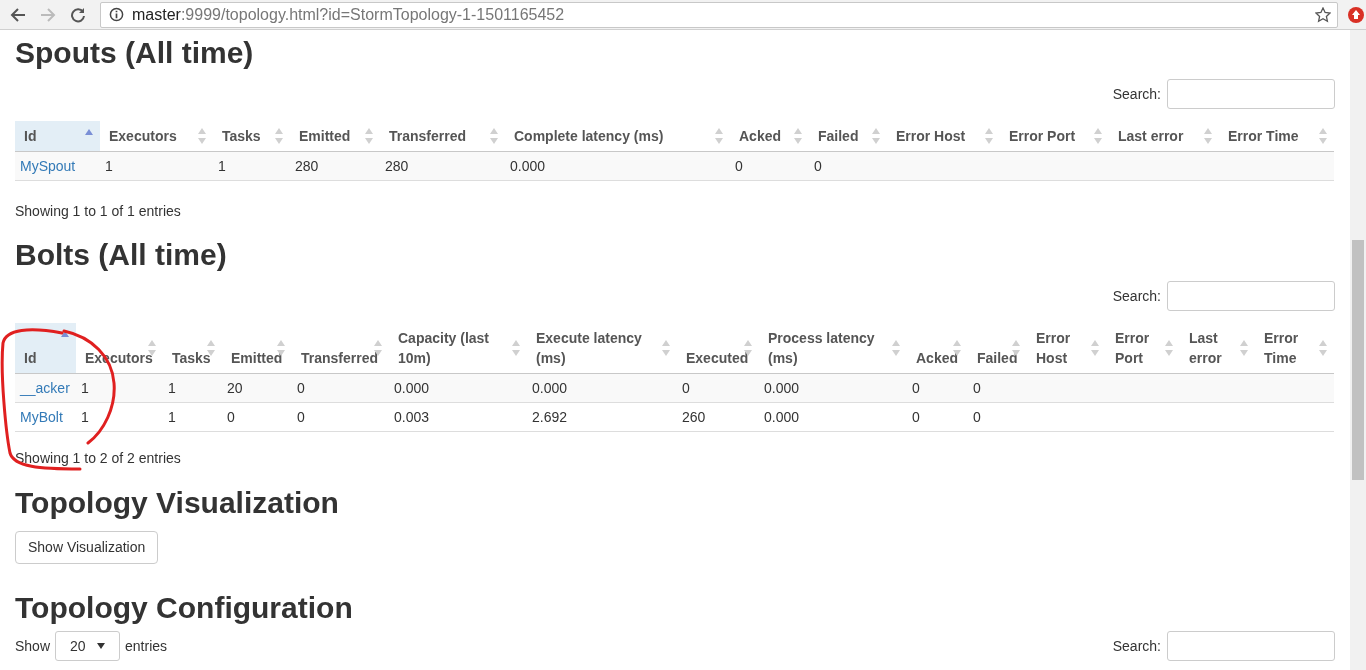 Image resolution: width=1366 pixels, height=670 pixels. What do you see at coordinates (41, 416) in the screenshot?
I see `id-link: MyBolt` at bounding box center [41, 416].